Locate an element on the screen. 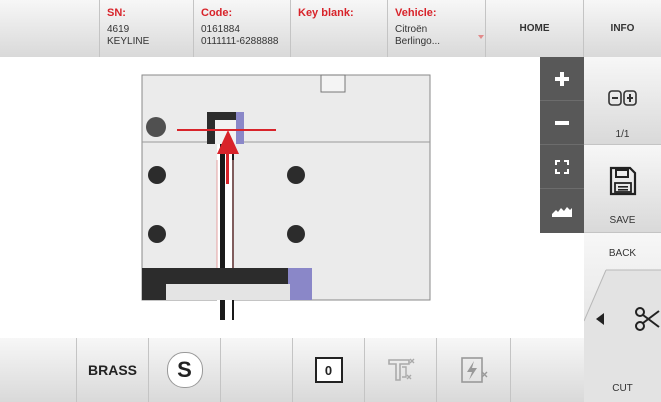 This screenshot has height=402, width=661. code-info: Code: 0161884 0111111-6288888 is located at coordinates (242, 28).